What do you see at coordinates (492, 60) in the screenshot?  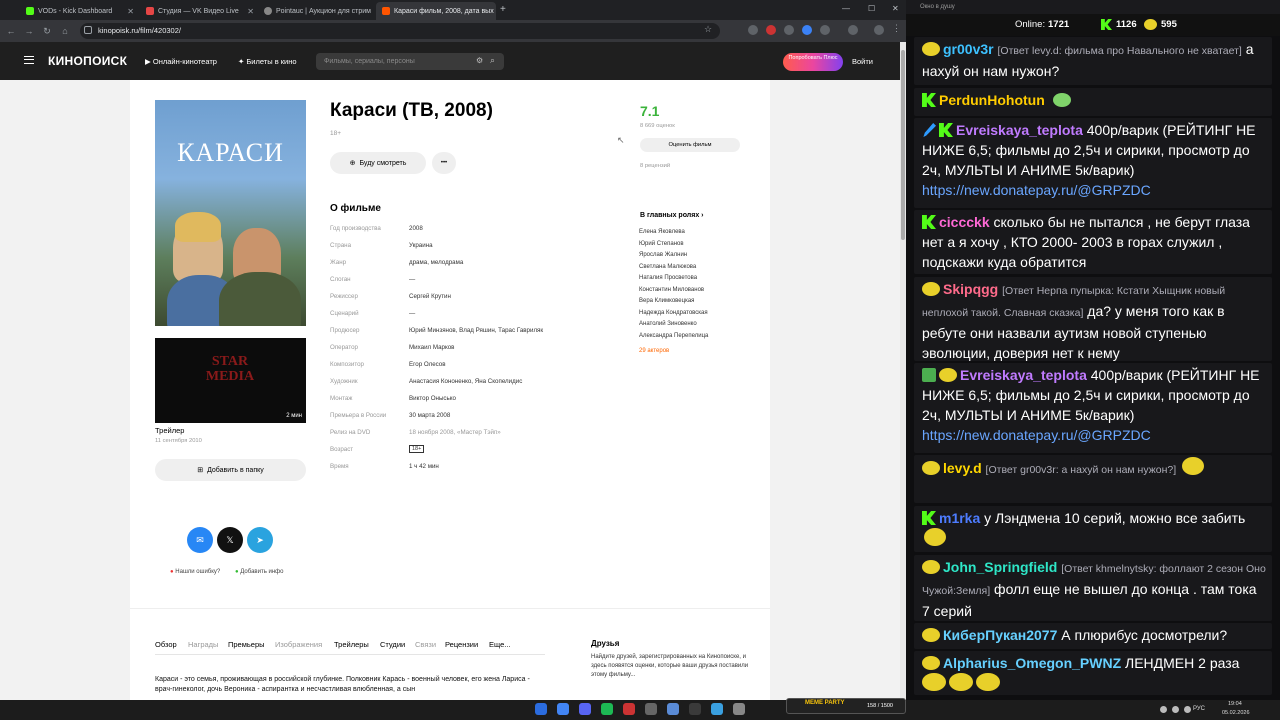 I see `search-icon: ⌕` at bounding box center [492, 60].